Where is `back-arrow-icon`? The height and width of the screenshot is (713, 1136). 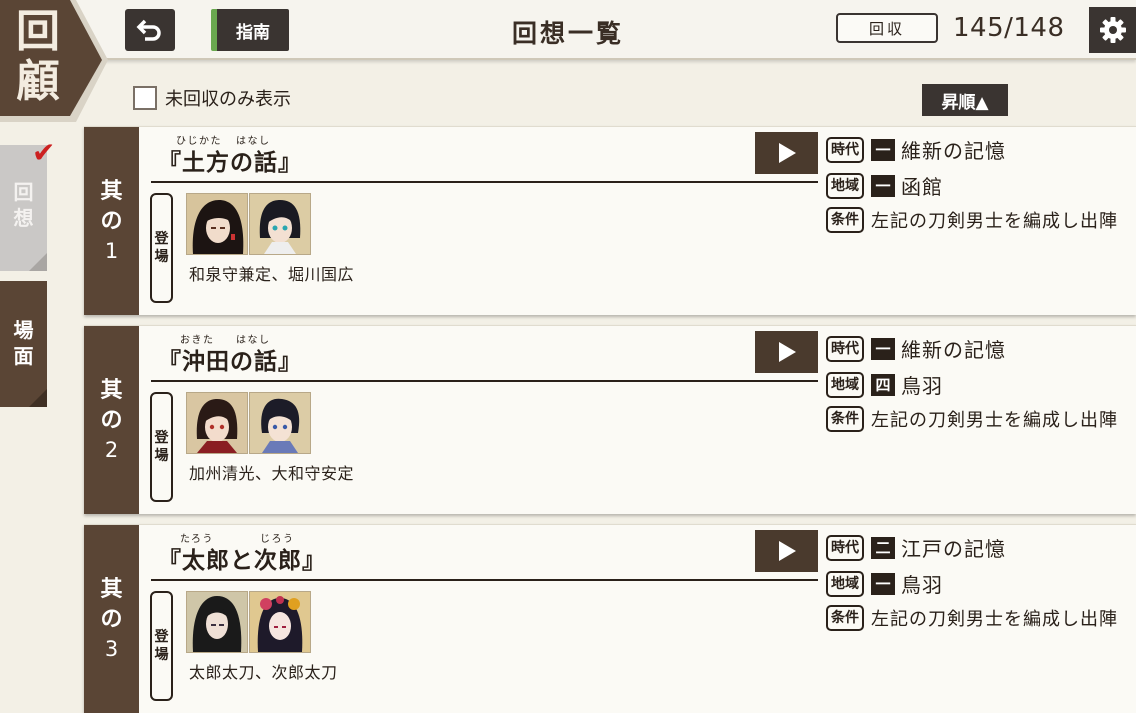
back-arrow-icon is located at coordinates (148, 30).